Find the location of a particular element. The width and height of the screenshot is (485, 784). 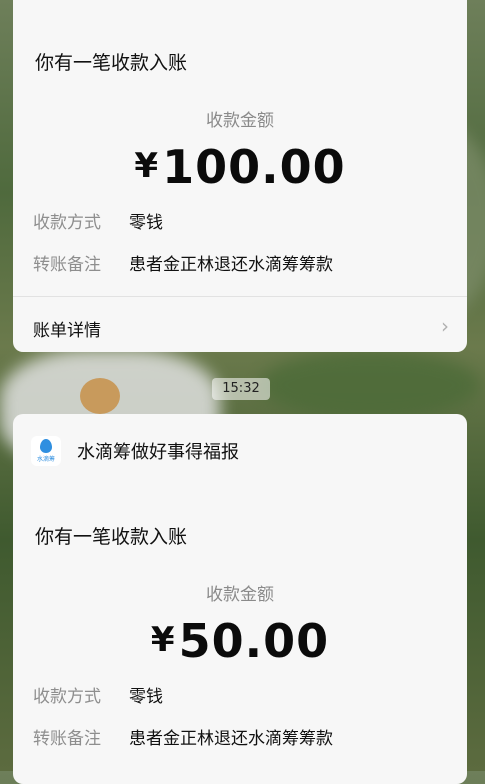

sender-logo-text: 水滴筹 is located at coordinates (45, 459).